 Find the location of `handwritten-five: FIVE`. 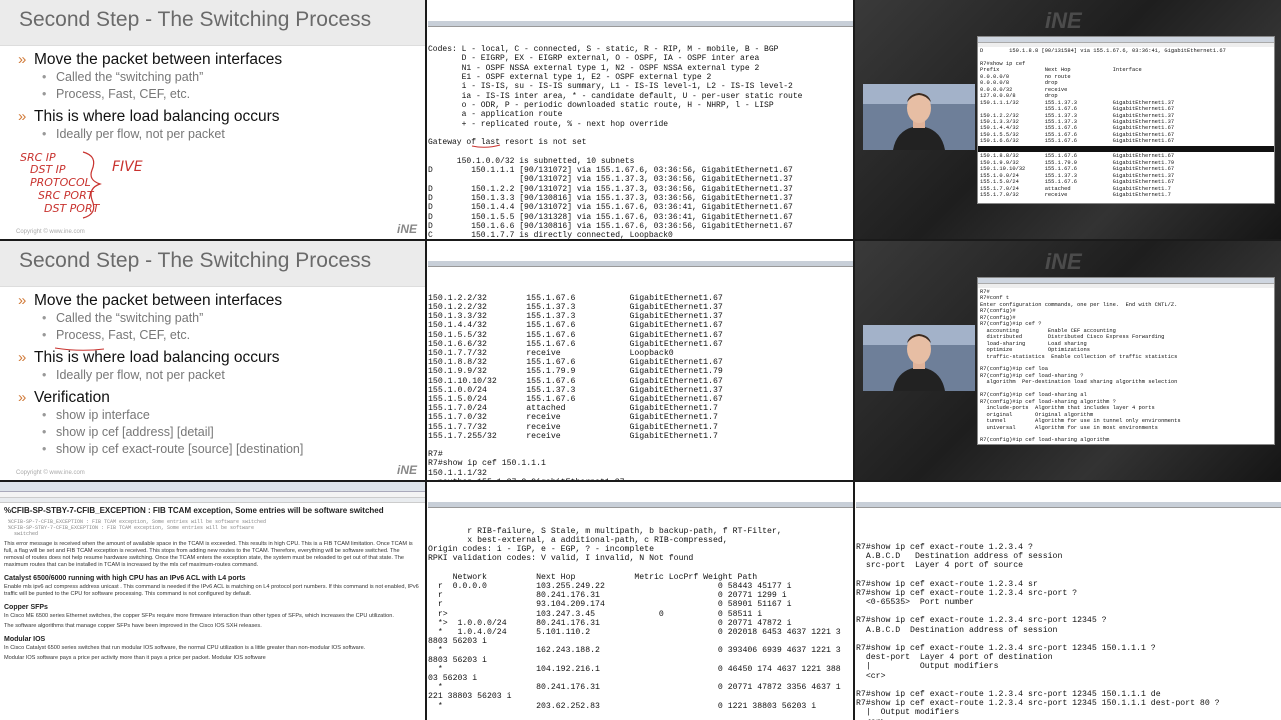

handwritten-five: FIVE is located at coordinates (127, 167).